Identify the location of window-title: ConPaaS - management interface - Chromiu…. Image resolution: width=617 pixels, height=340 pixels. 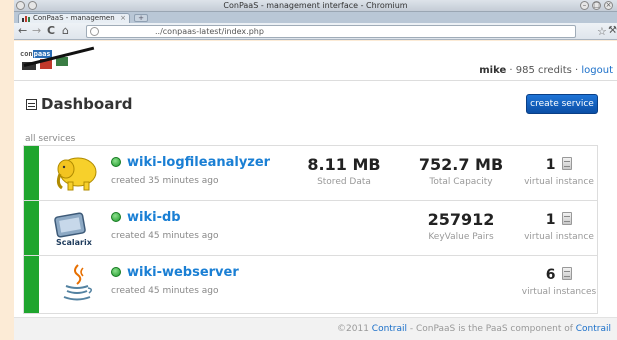
(315, 5).